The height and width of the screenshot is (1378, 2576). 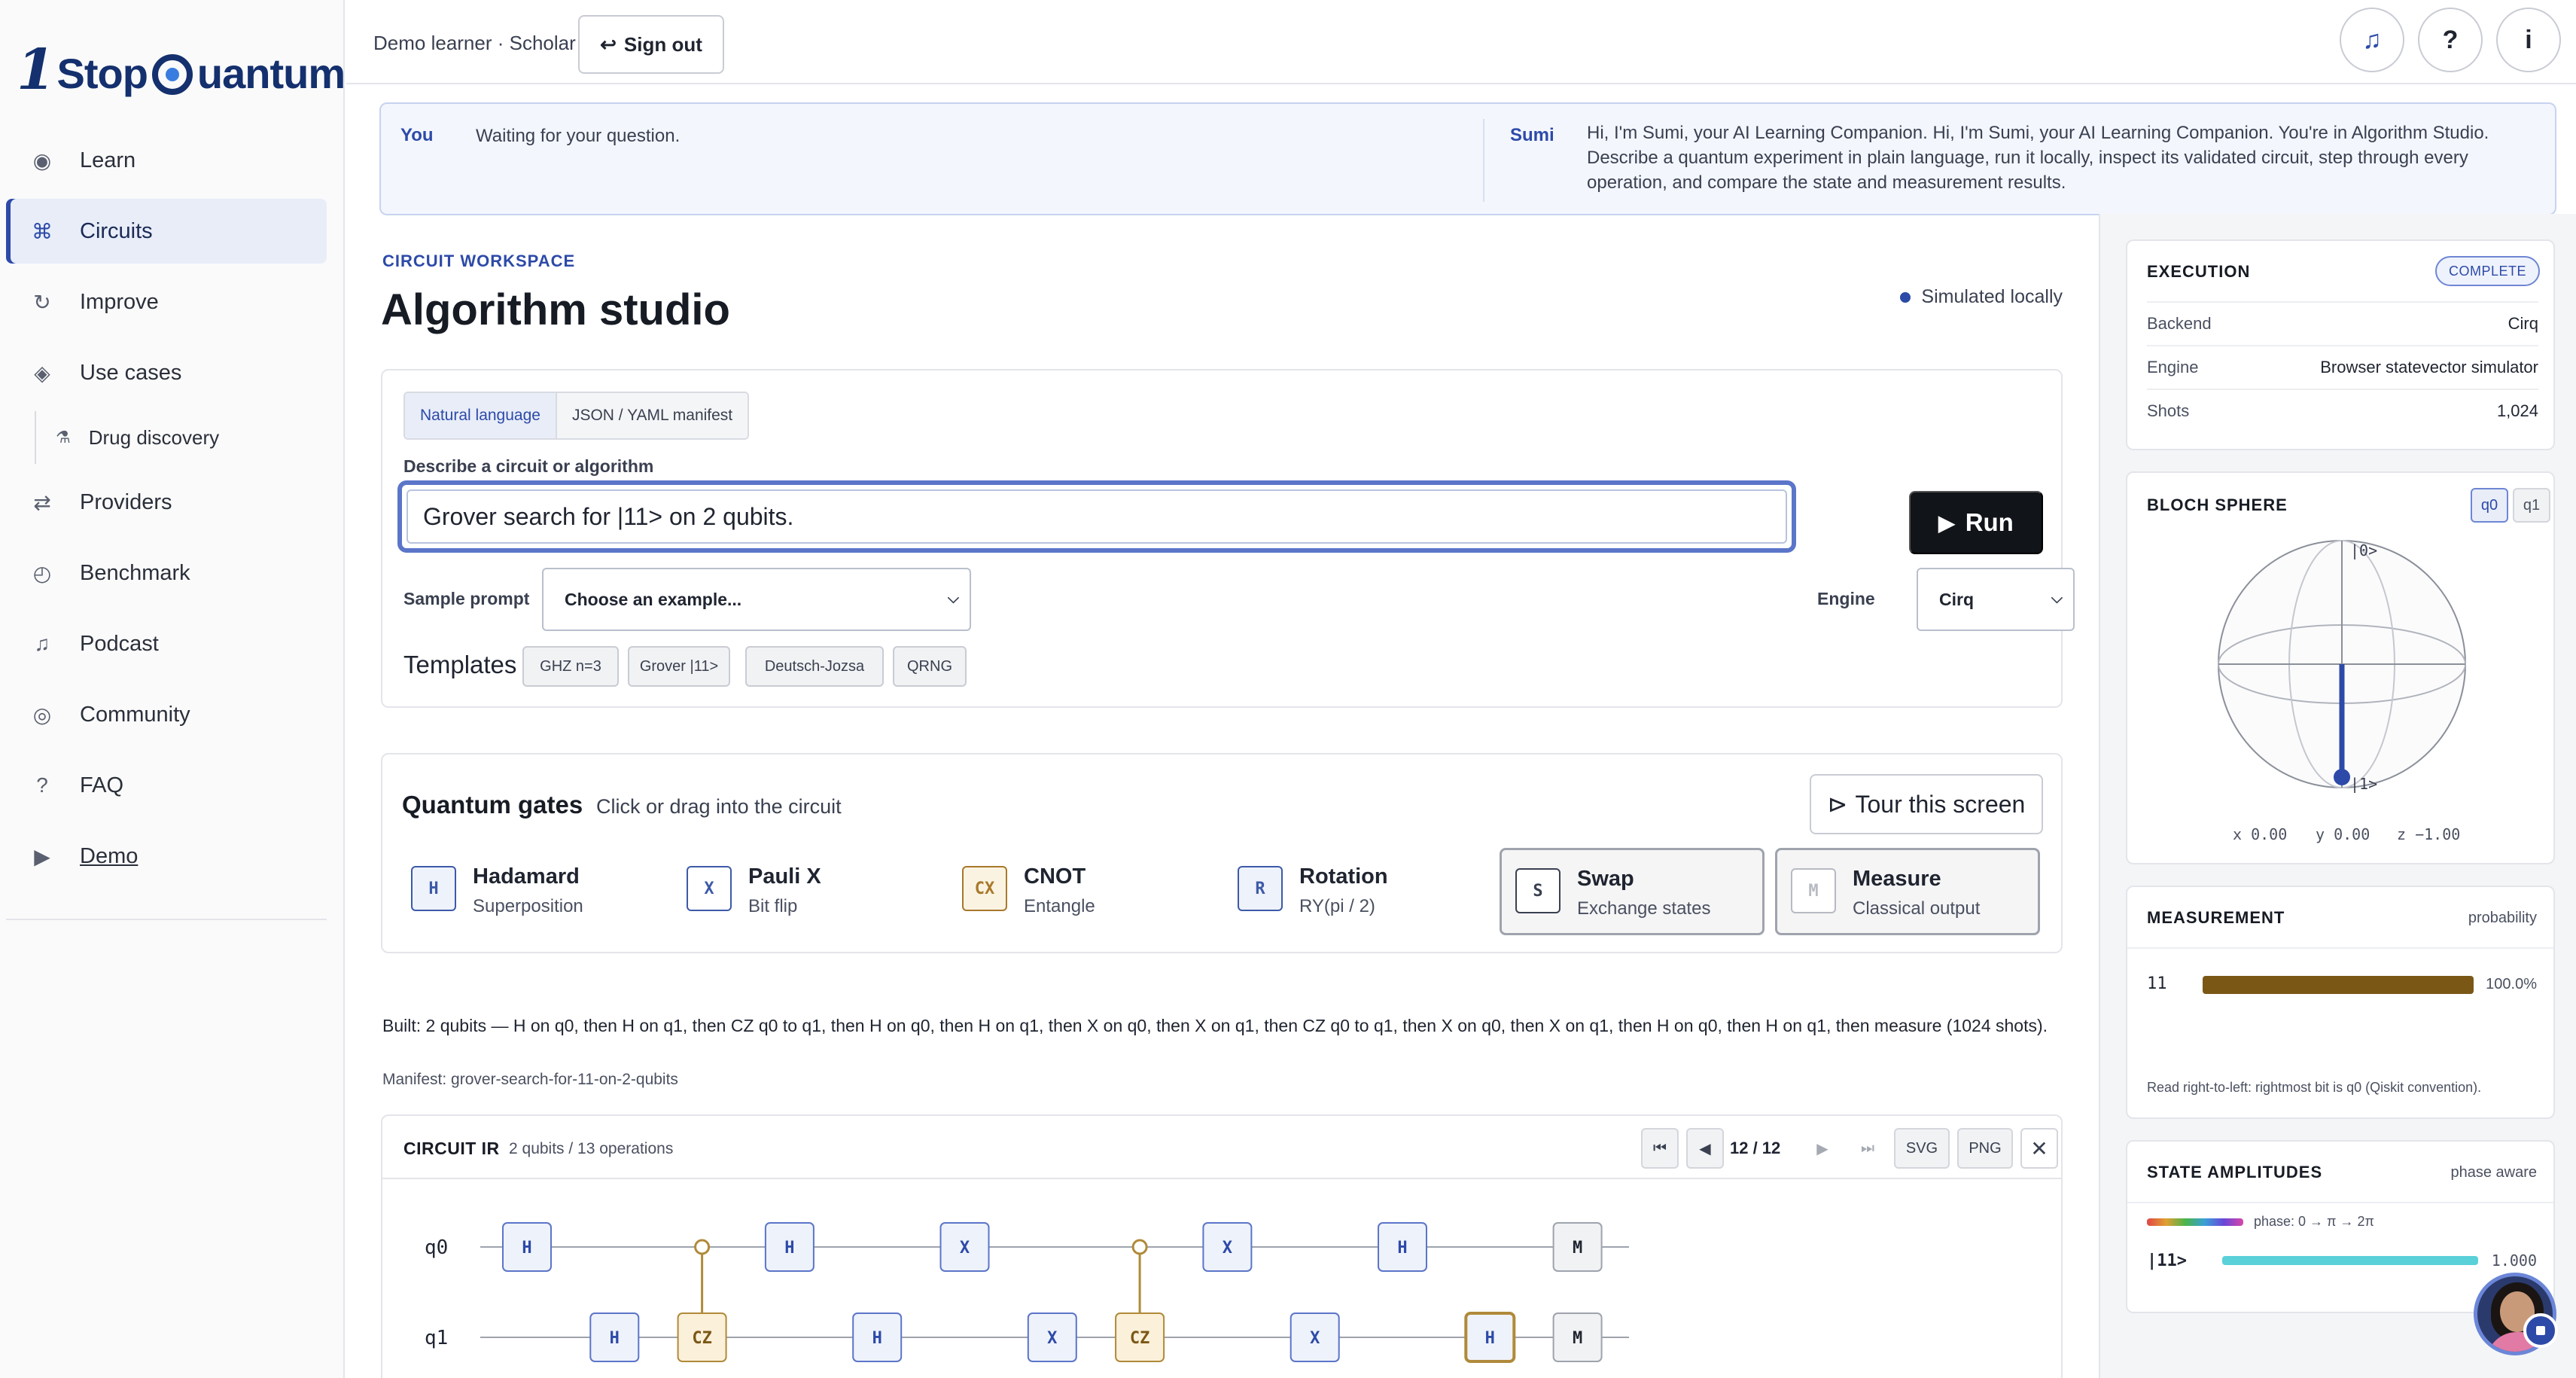 What do you see at coordinates (167, 573) in the screenshot?
I see `sidebar-item-benchmark: ◴ Benchmark` at bounding box center [167, 573].